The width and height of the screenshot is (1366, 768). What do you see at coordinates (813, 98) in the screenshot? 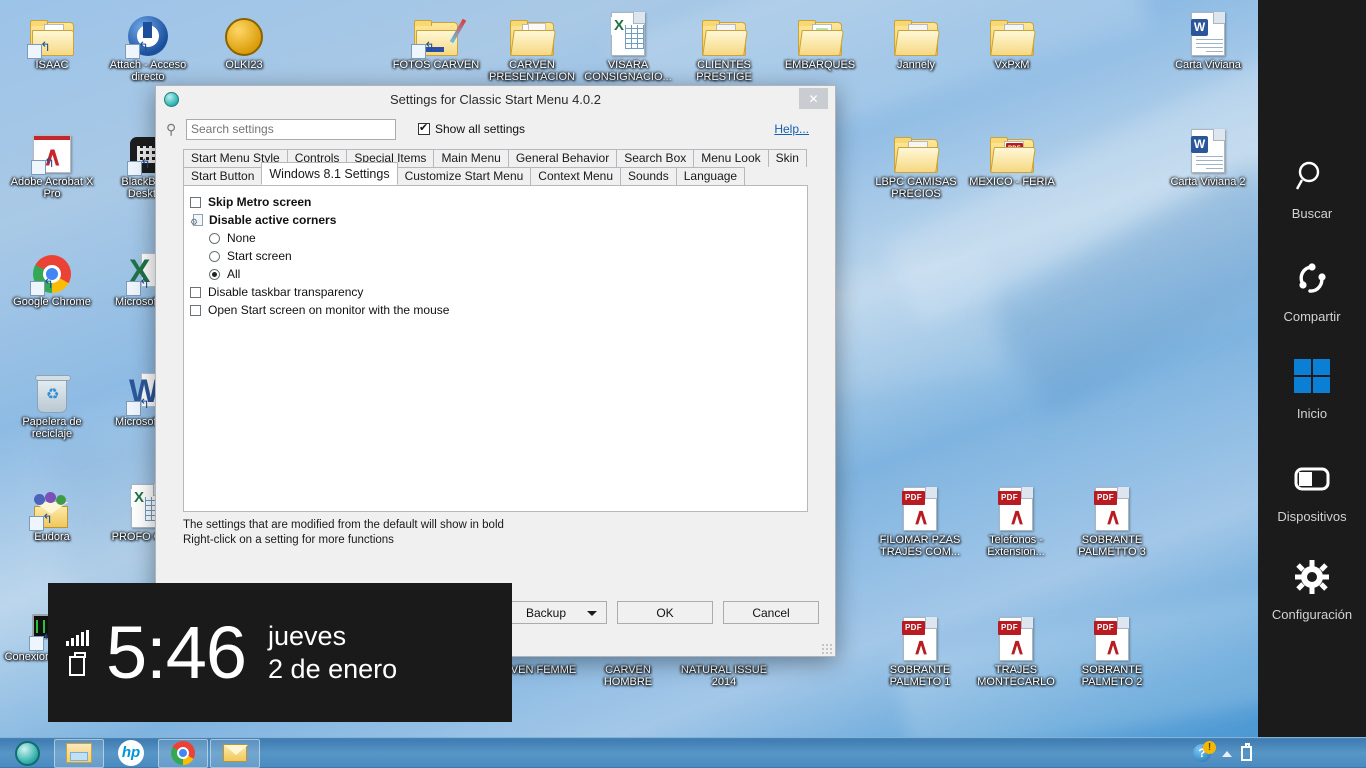
I see `close-icon: ✕` at bounding box center [813, 98].